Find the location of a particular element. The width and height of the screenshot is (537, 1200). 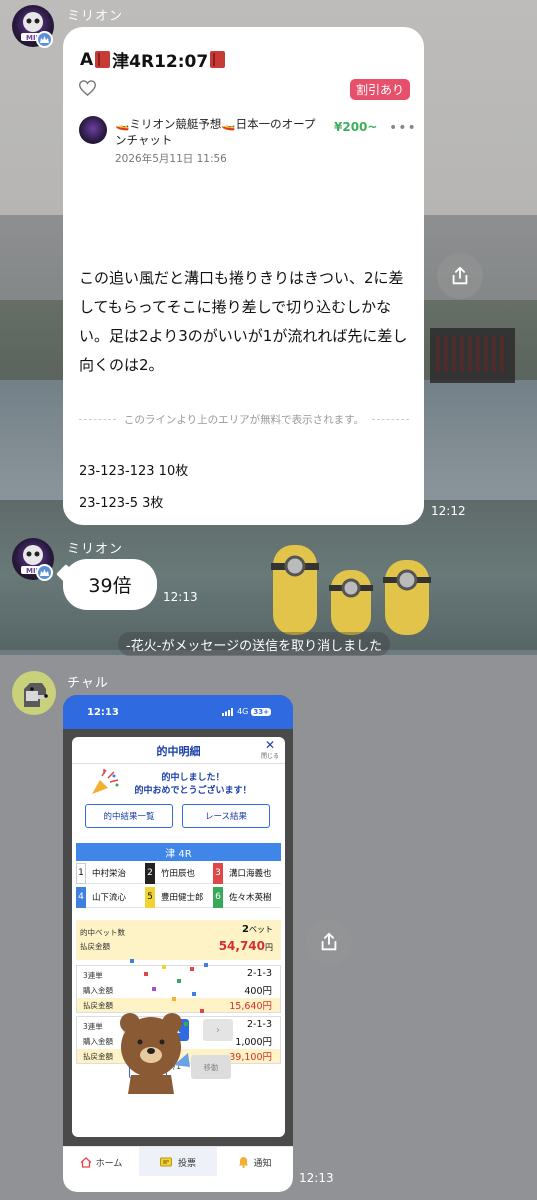

bet-row: 購入金額 400円 is located at coordinates (178, 990).